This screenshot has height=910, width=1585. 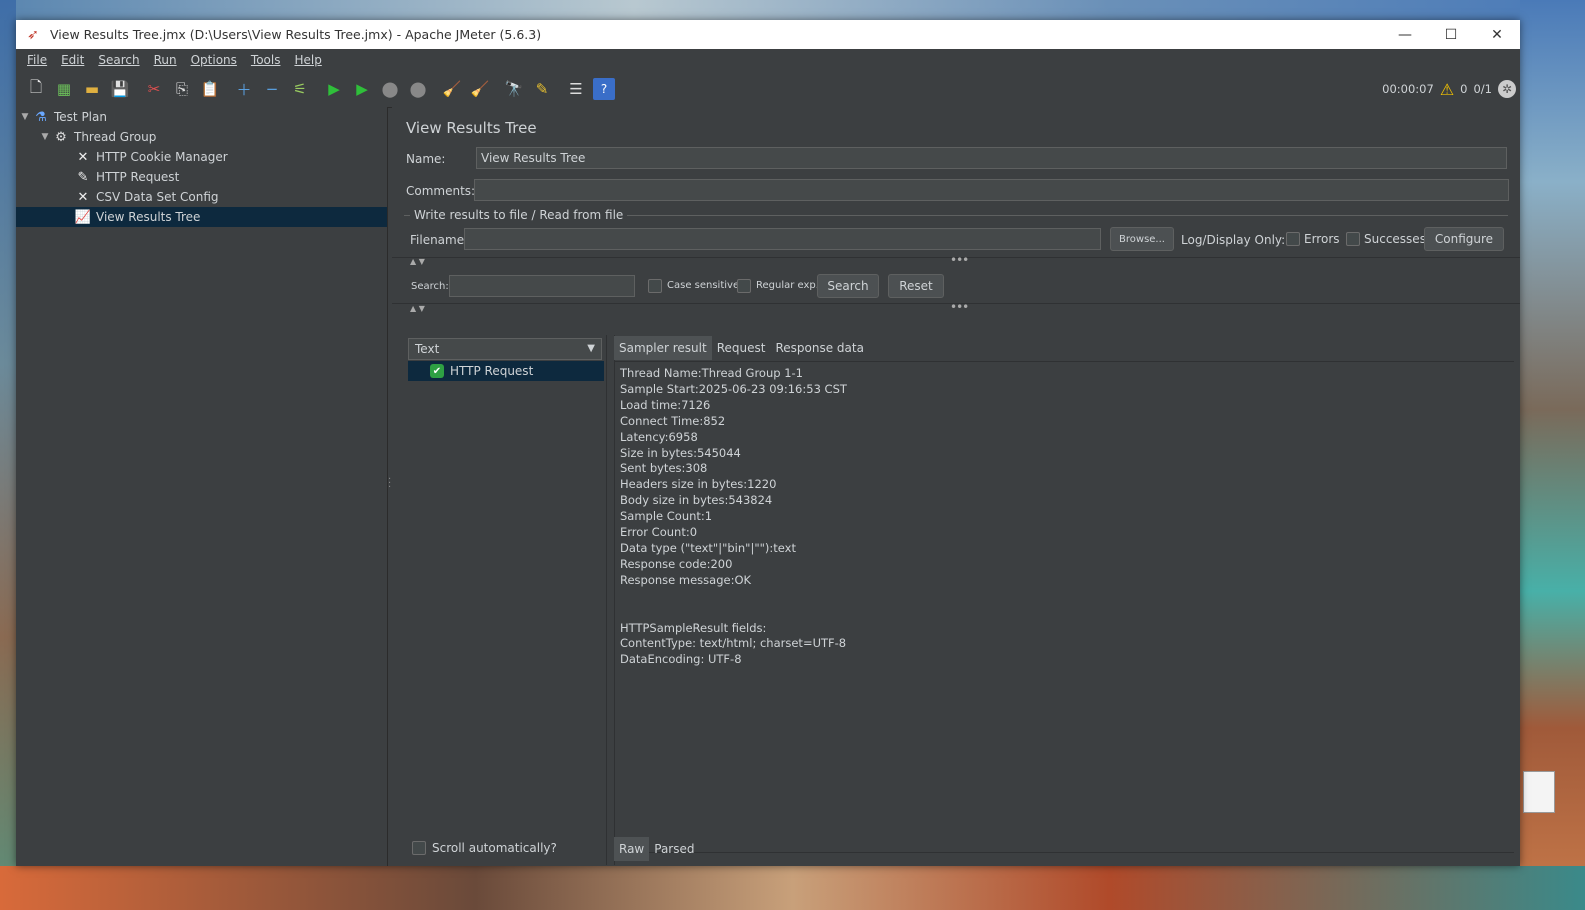 I want to click on tab-request: Request, so click(x=741, y=348).